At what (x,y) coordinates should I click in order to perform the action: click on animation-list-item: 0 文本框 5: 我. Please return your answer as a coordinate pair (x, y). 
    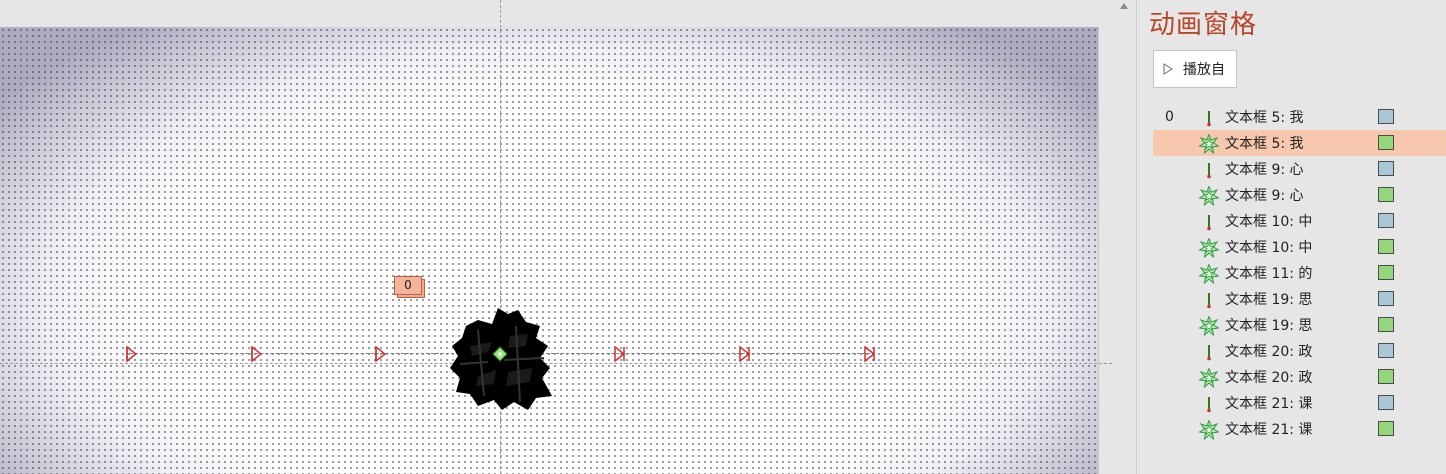
    Looking at the image, I should click on (1299, 117).